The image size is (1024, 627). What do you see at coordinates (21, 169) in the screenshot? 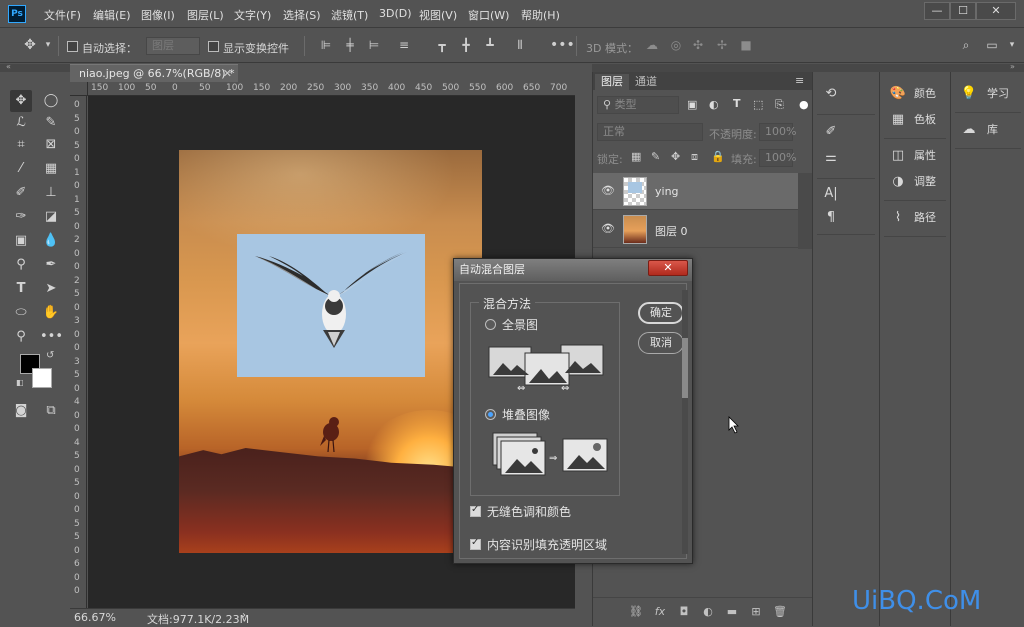
I see `eyedropper-tool-icon: ⁄` at bounding box center [21, 169].